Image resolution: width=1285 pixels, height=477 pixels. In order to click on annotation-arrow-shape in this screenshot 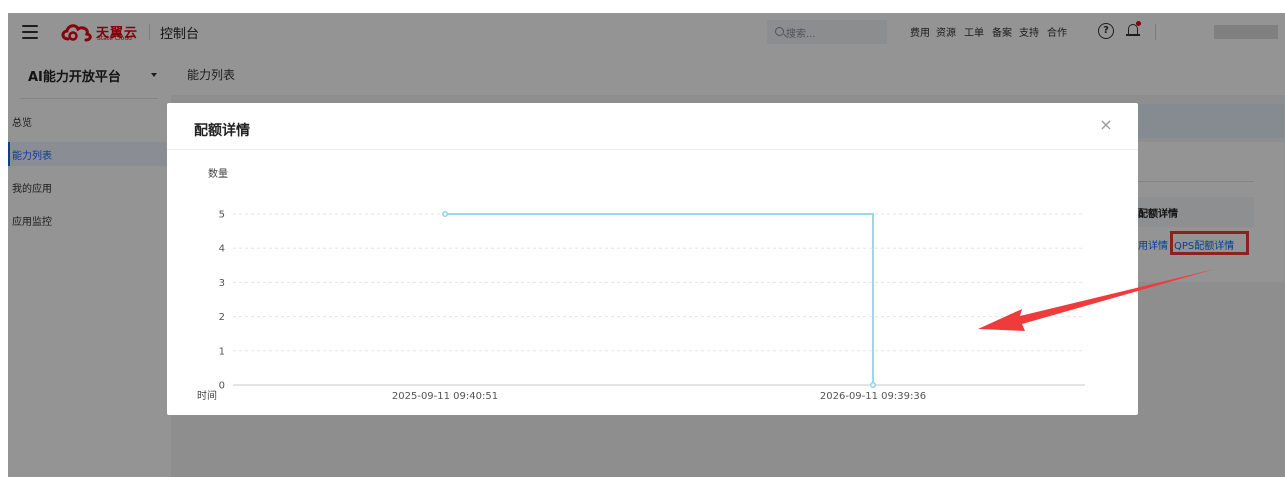, I will do `click(1096, 300)`.